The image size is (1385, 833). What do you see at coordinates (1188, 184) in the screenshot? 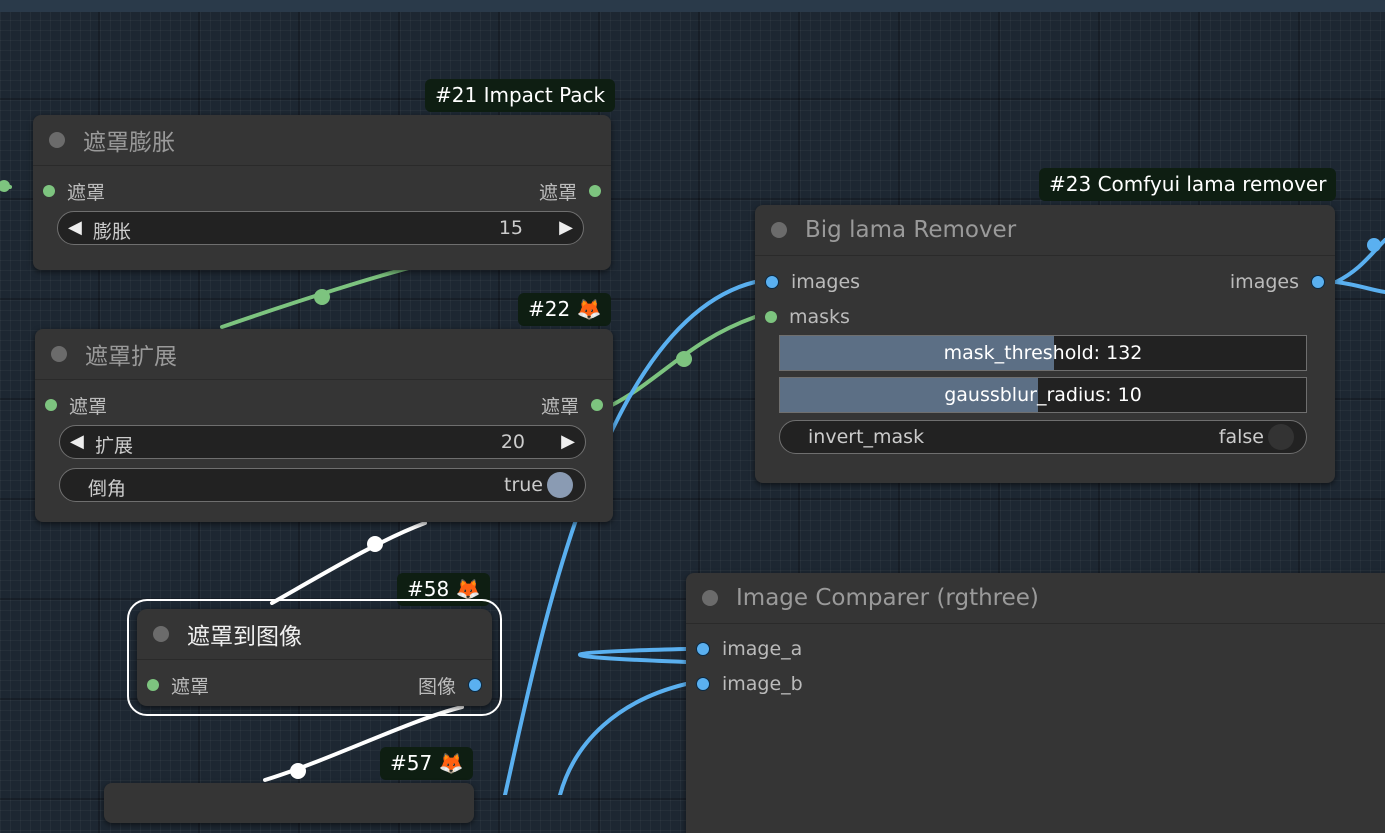
I see `node-23-badge: #23 Comfyui lama remover` at bounding box center [1188, 184].